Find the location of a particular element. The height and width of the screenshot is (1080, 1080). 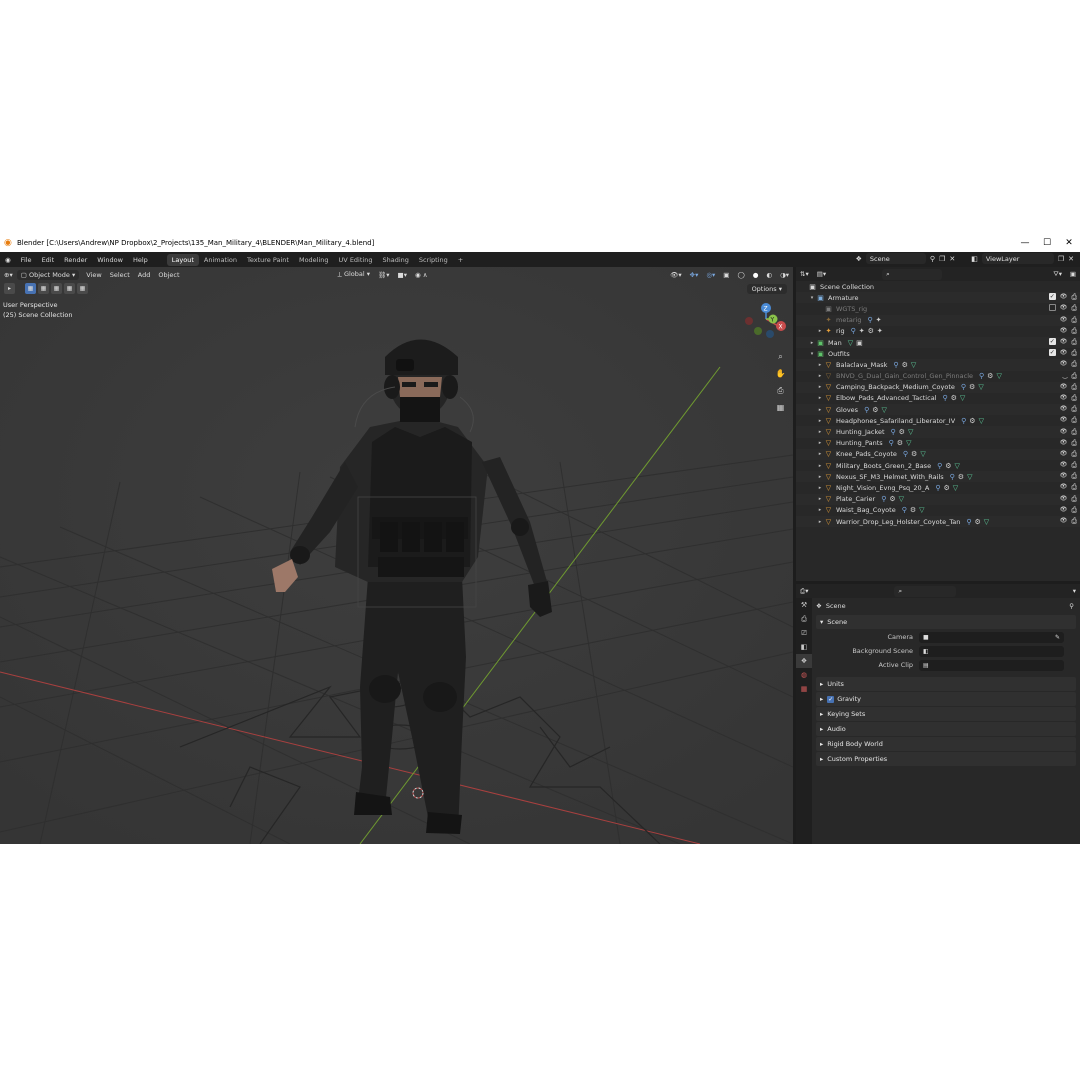

collapsed-panel-header: ▸ Rigid Body World is located at coordinates (946, 744).